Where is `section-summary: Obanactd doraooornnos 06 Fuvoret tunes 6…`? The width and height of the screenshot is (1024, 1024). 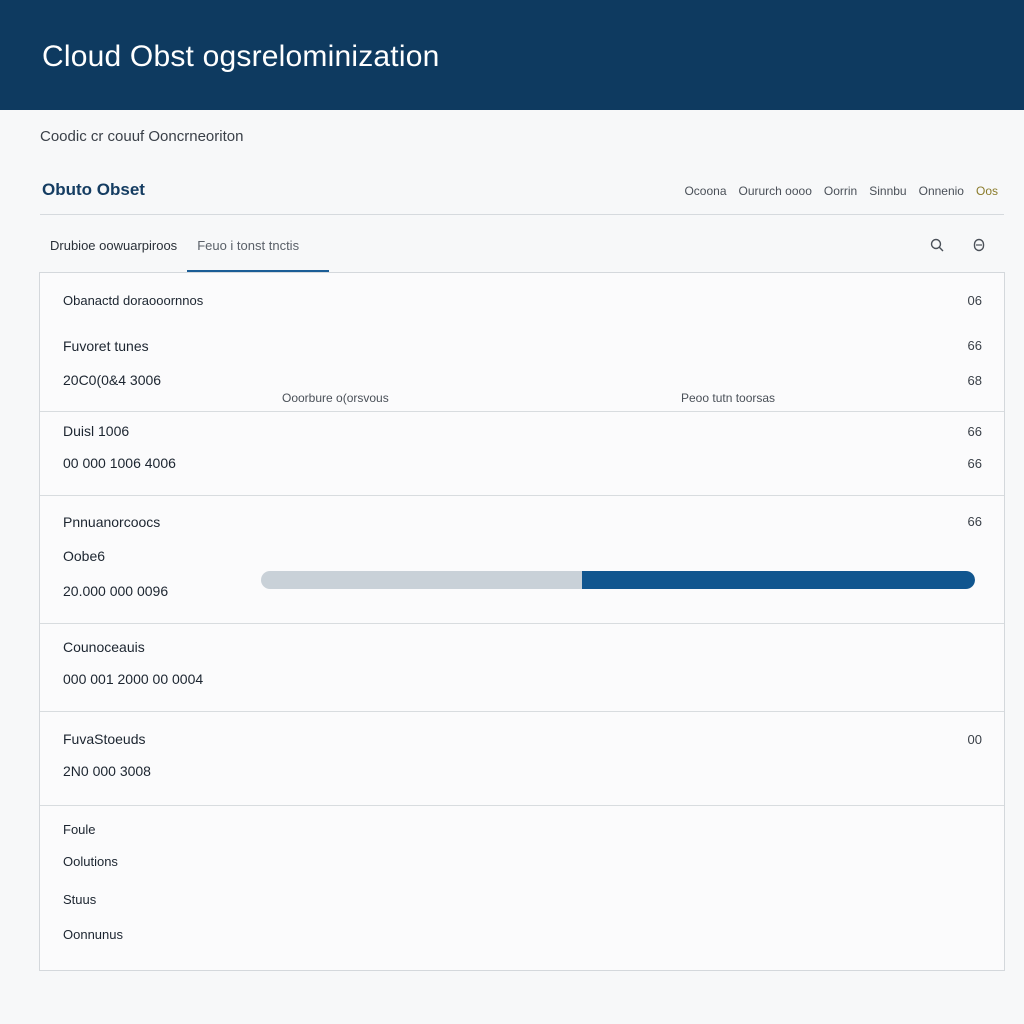 section-summary: Obanactd doraooornnos 06 Fuvoret tunes 6… is located at coordinates (522, 342).